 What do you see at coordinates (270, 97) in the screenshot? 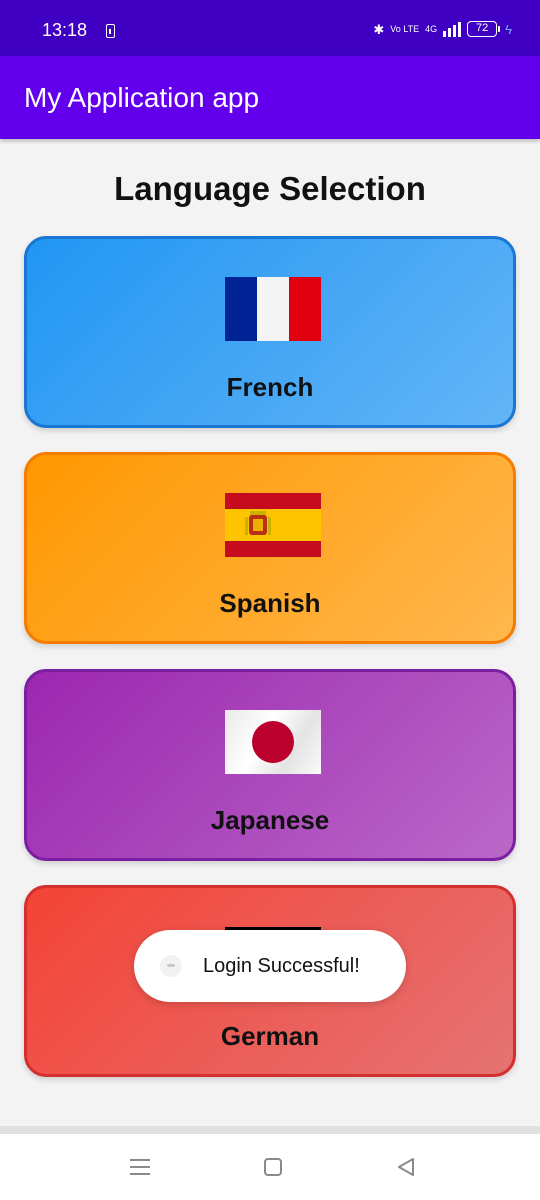
I see `app-bar: My Application app` at bounding box center [270, 97].